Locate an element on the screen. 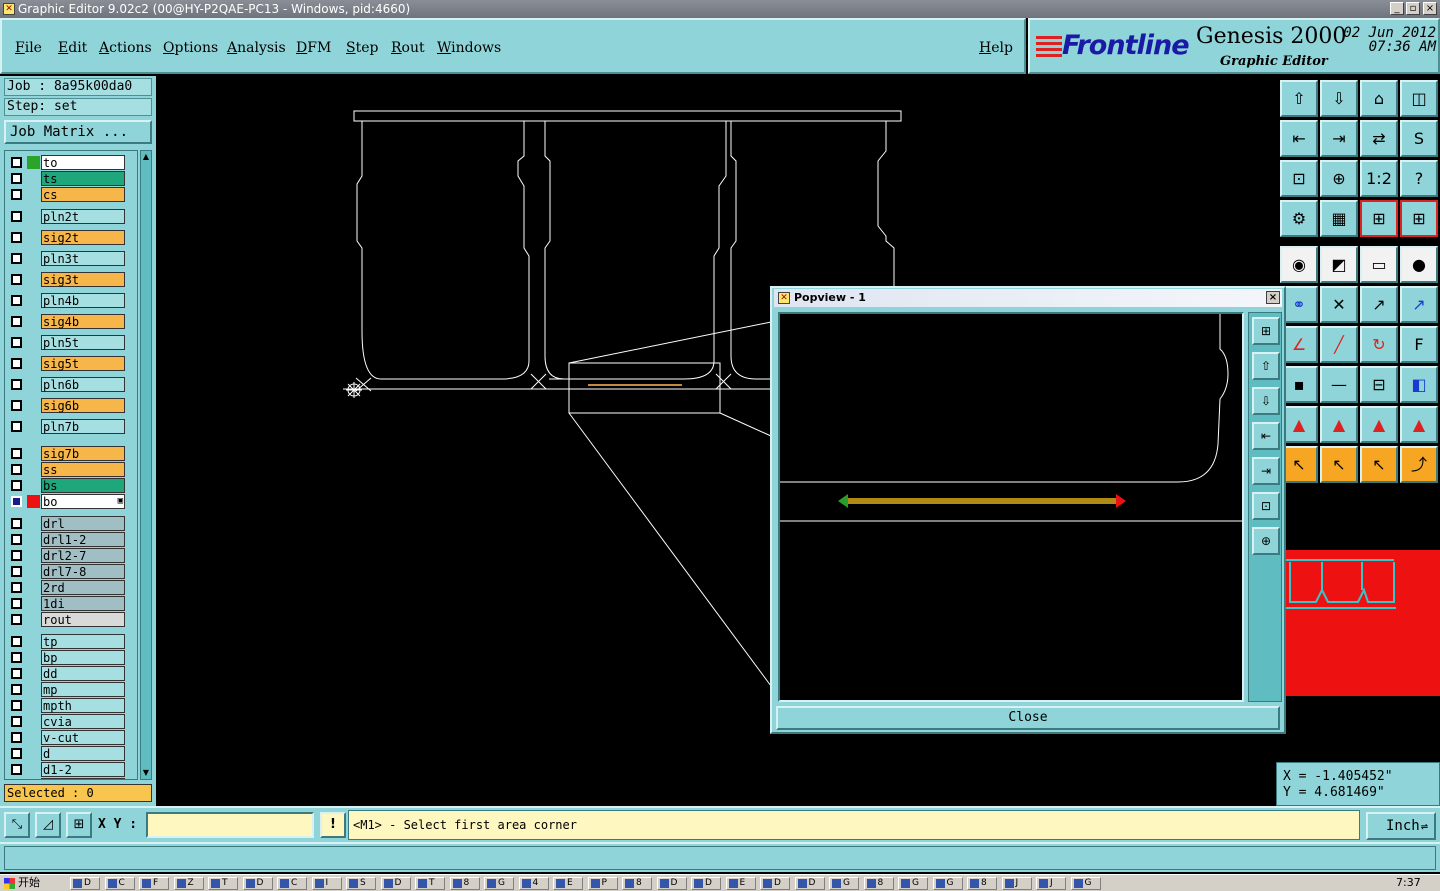  layer-name: sig4b is located at coordinates (83, 321).